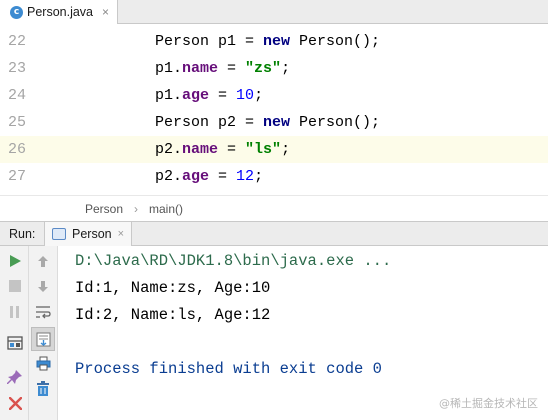 This screenshot has width=548, height=420. I want to click on code-token-num: 10, so click(245, 95).